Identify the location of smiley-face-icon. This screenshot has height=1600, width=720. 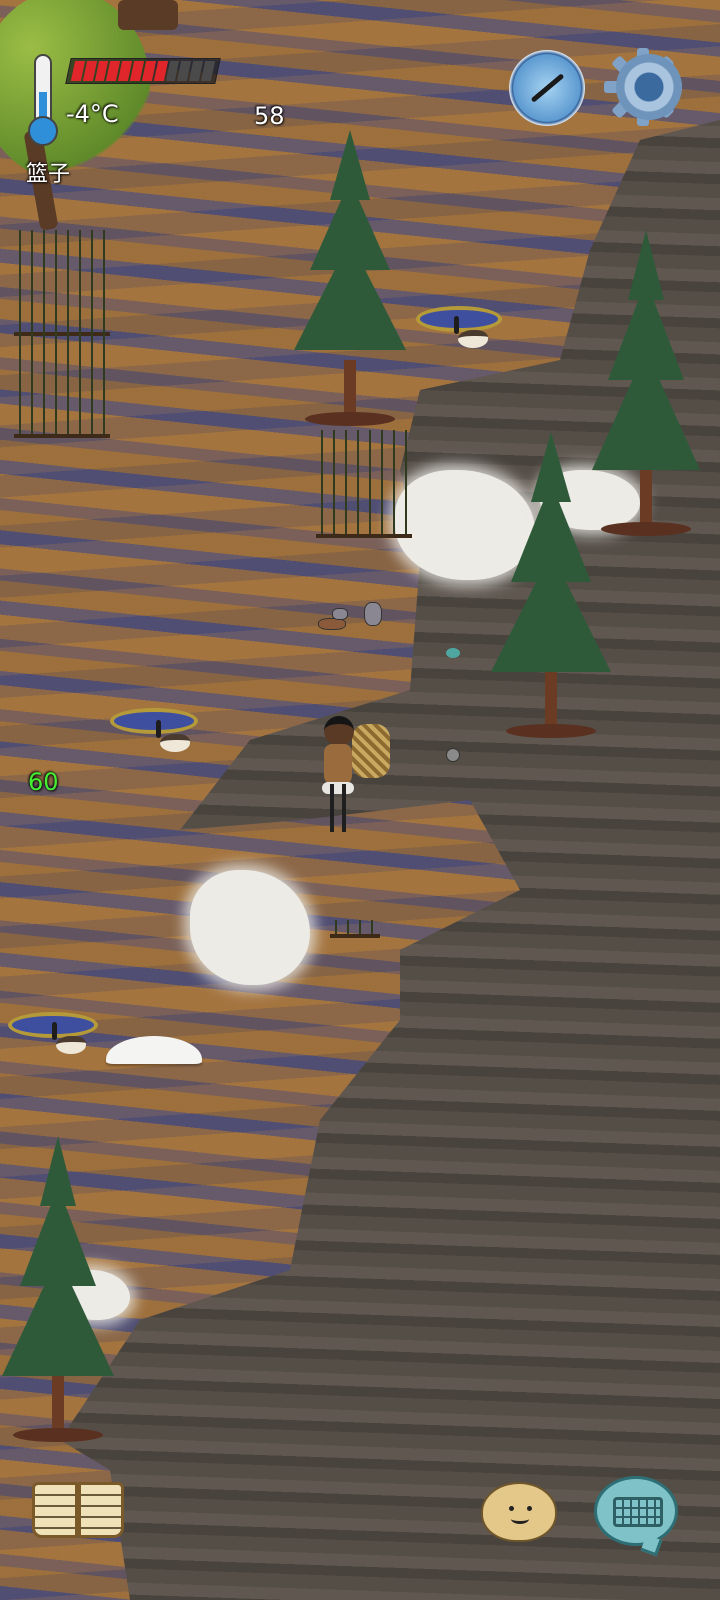
(511, 1508).